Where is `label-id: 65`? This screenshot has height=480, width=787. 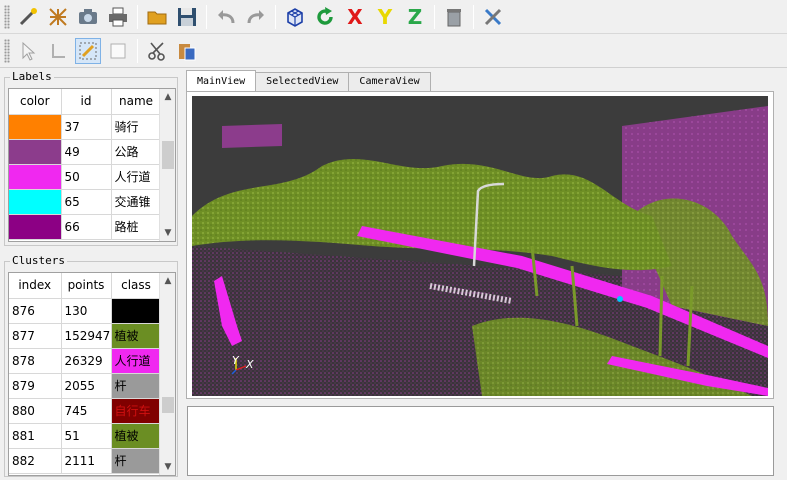
label-id: 65 is located at coordinates (86, 202).